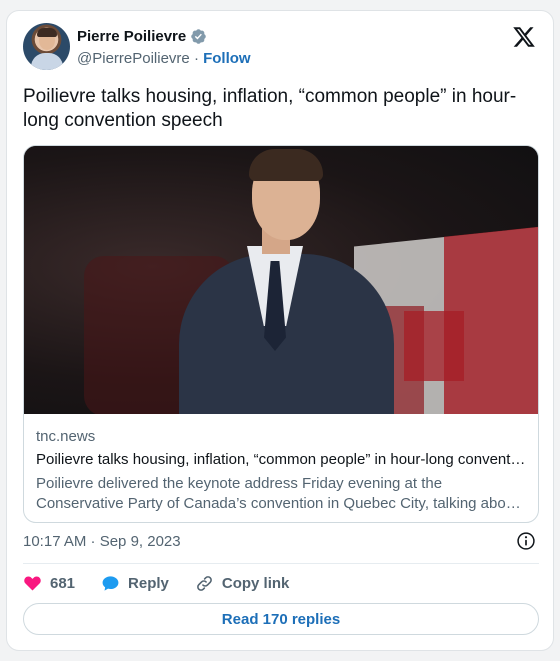 This screenshot has height=661, width=560. What do you see at coordinates (131, 36) in the screenshot?
I see `author-name: Pierre Poilievre` at bounding box center [131, 36].